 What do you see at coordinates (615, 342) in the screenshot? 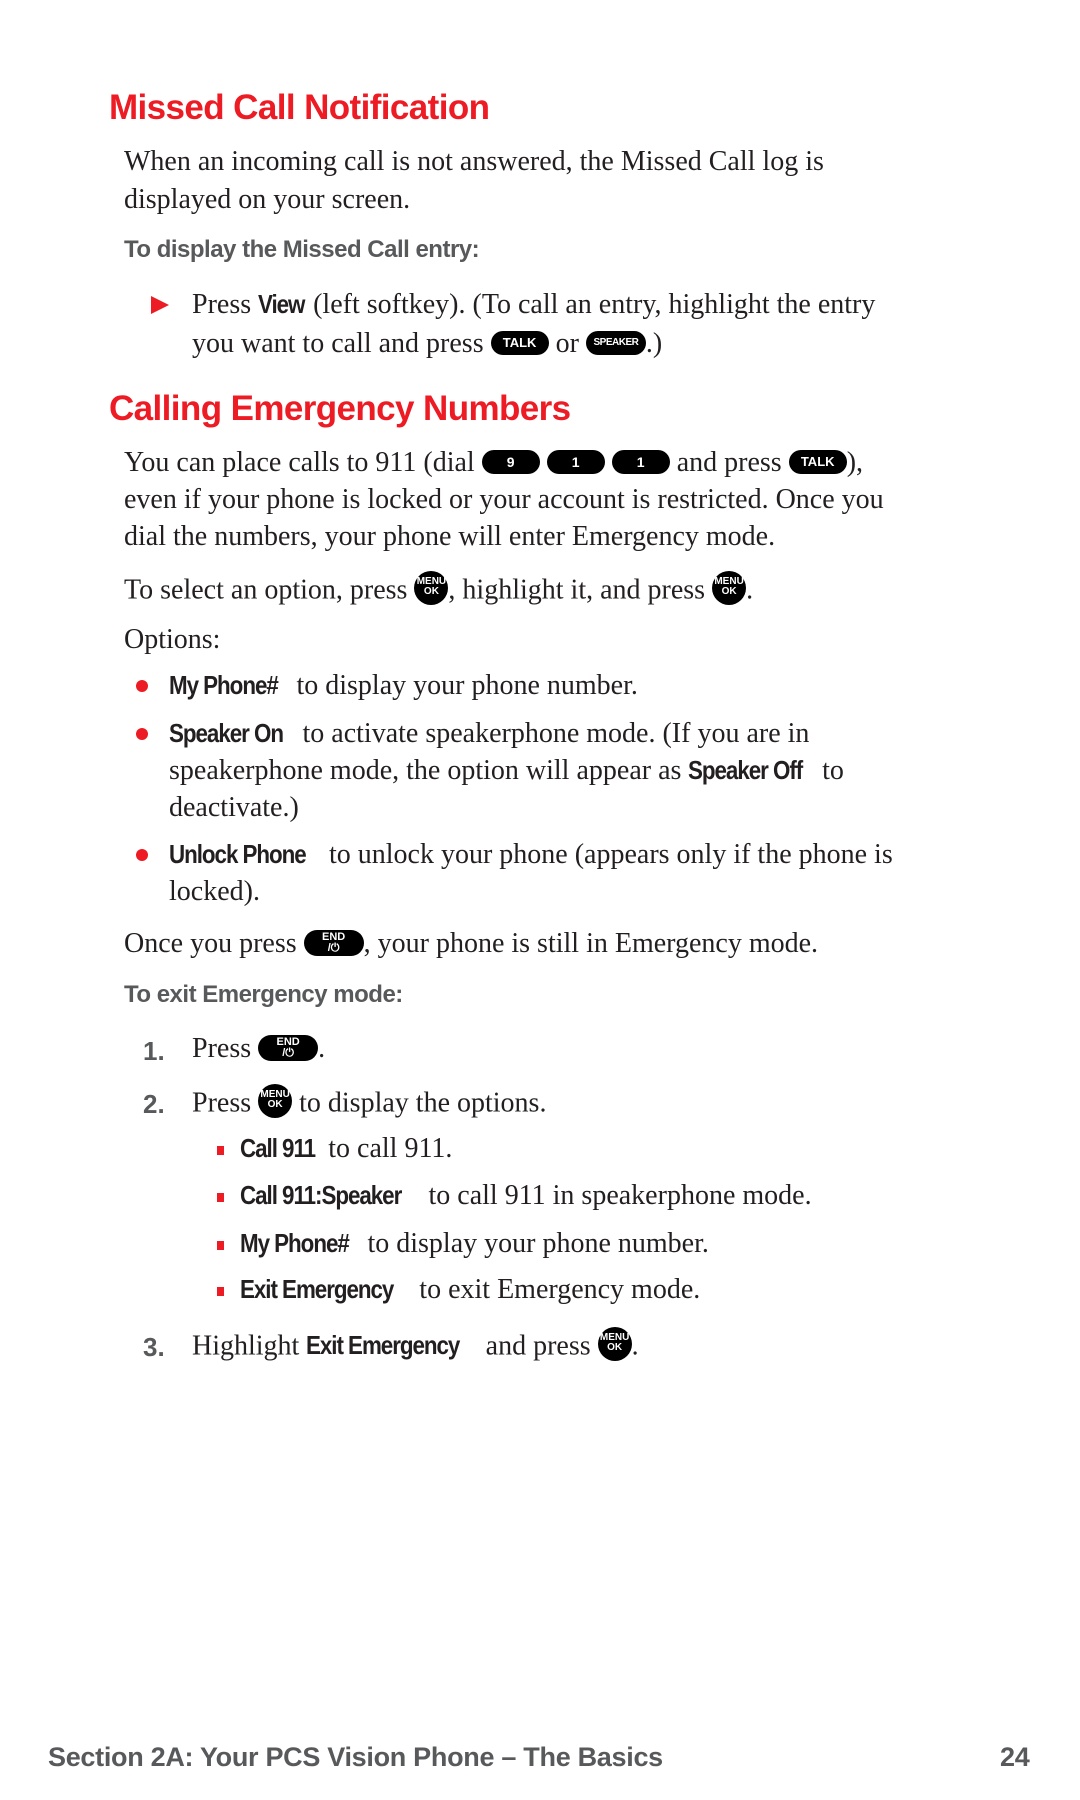
I see `speaker-key-icon: SPEAKER` at bounding box center [615, 342].